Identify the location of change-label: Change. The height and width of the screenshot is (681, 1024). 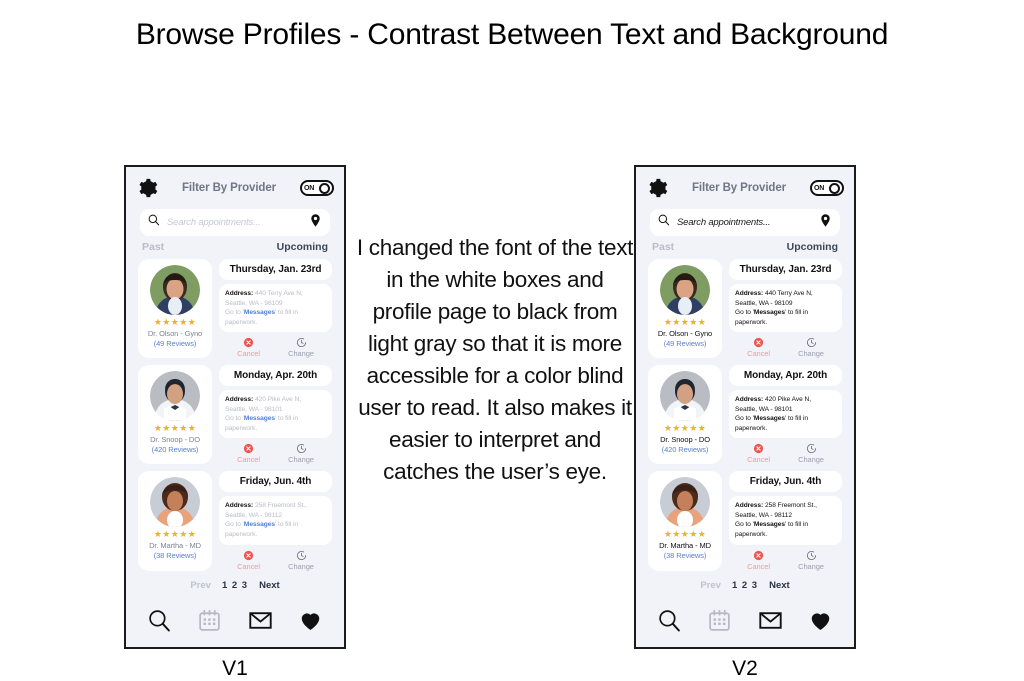
(811, 460).